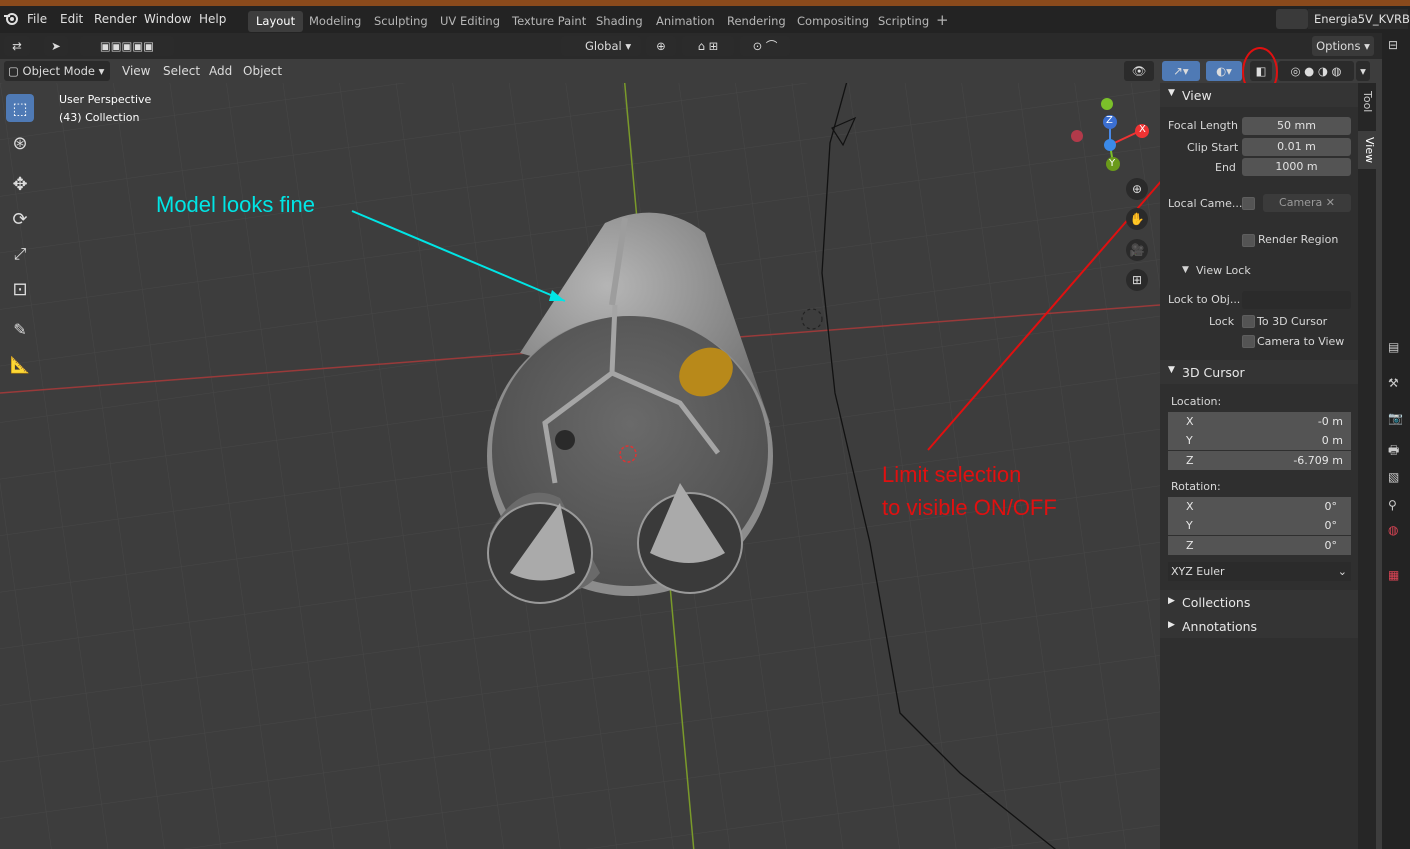 The width and height of the screenshot is (1410, 849). What do you see at coordinates (99, 117) in the screenshot?
I see `viewport-collection-label: (43) Collection` at bounding box center [99, 117].